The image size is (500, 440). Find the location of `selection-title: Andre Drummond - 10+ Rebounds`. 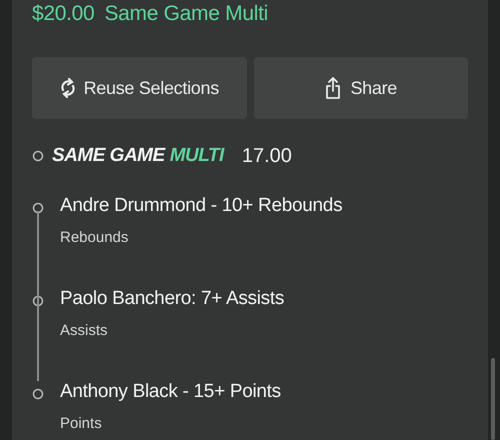

selection-title: Andre Drummond - 10+ Rebounds is located at coordinates (202, 206).